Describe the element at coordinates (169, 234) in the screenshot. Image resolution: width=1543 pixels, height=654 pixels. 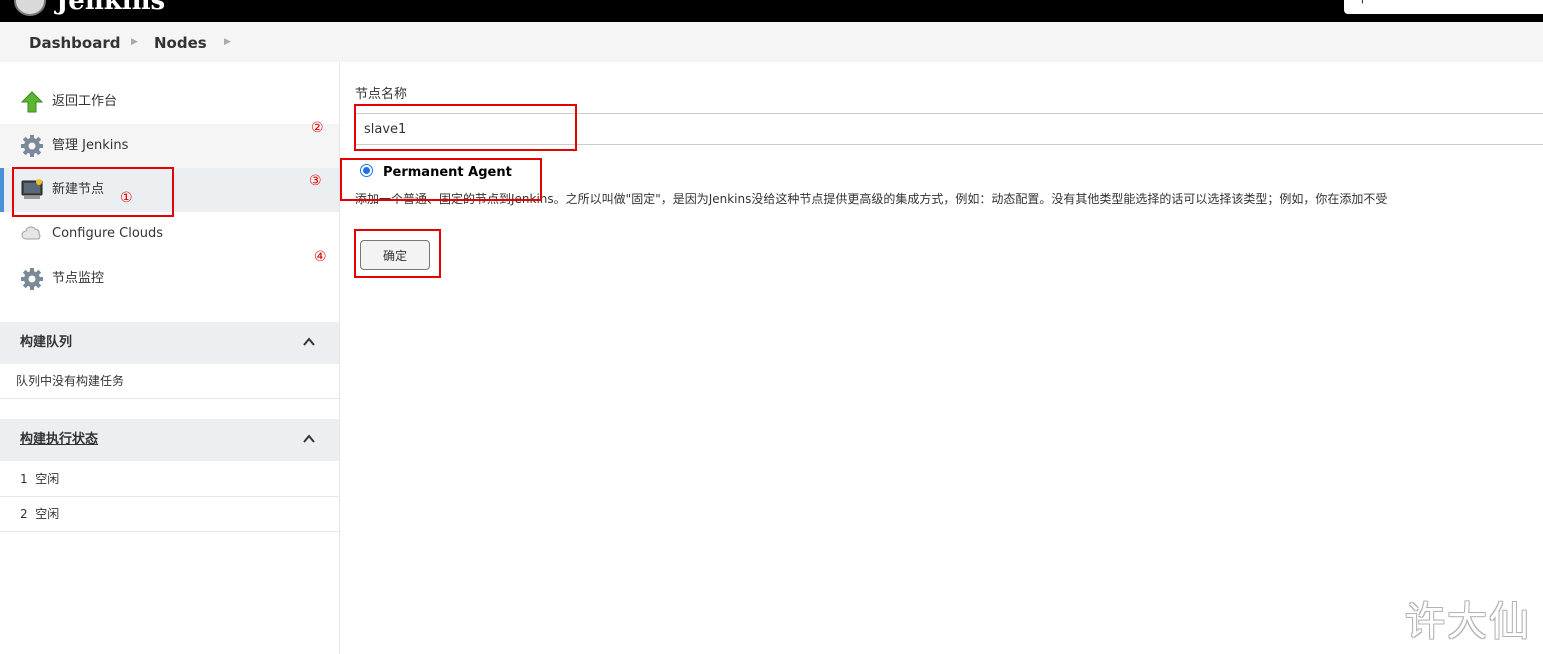
I see `sidebar-item-configure-clouds: Configure Clouds` at that location.